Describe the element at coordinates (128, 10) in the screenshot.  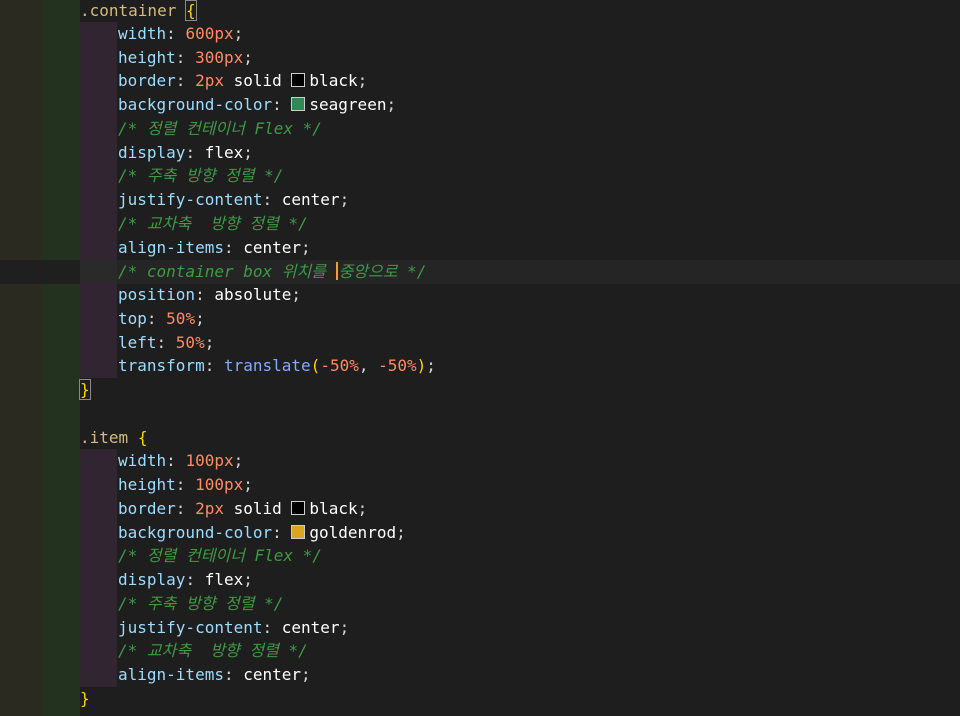
I see `css-selector: .container` at that location.